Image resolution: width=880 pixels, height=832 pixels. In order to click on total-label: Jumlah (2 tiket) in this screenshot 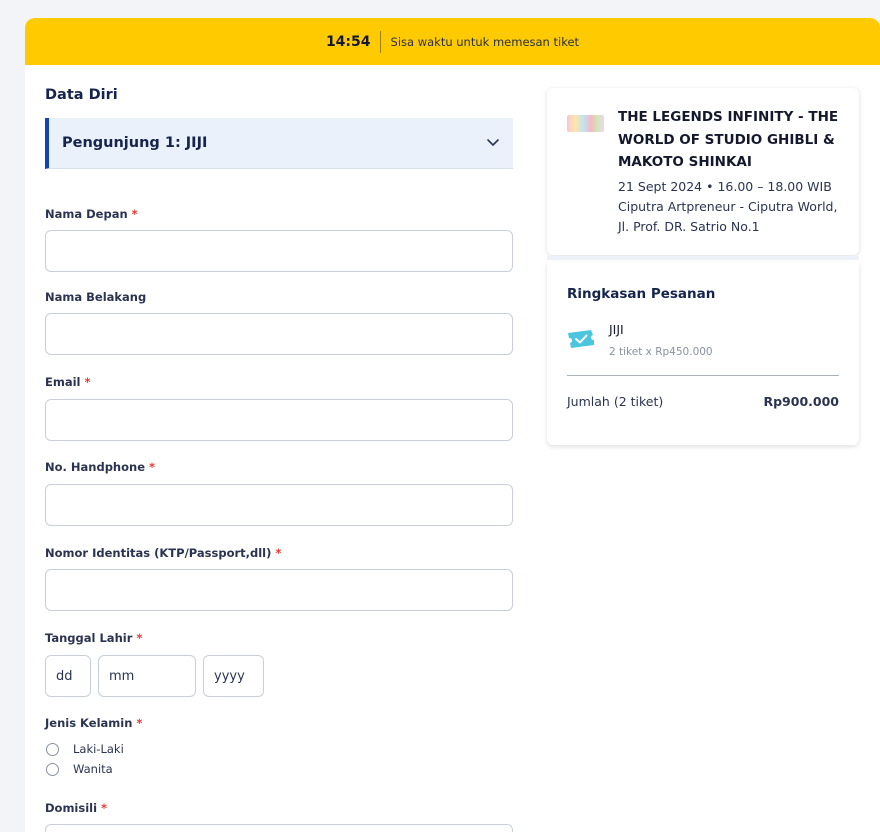, I will do `click(615, 401)`.